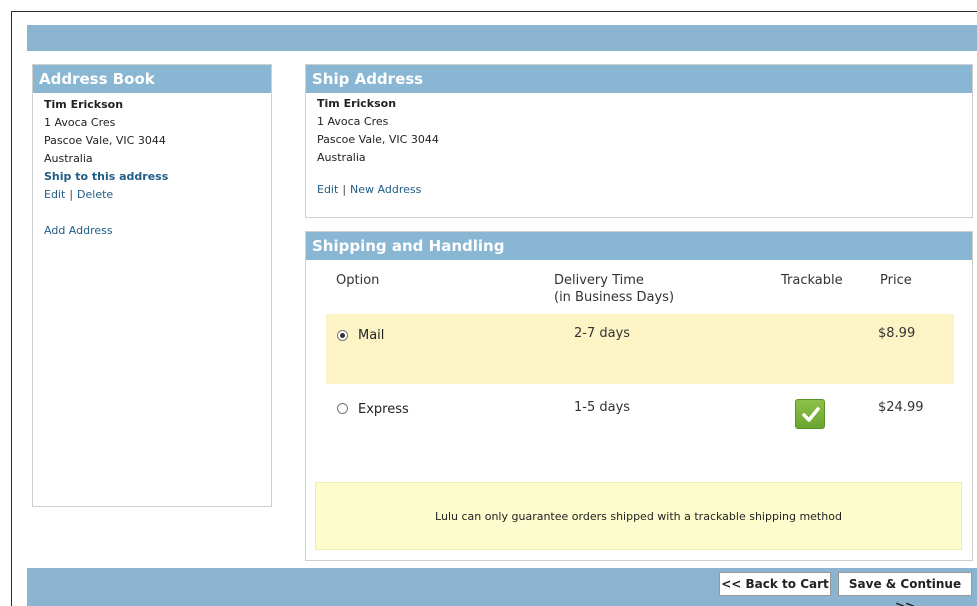  I want to click on address-book-title: Address Book, so click(152, 79).